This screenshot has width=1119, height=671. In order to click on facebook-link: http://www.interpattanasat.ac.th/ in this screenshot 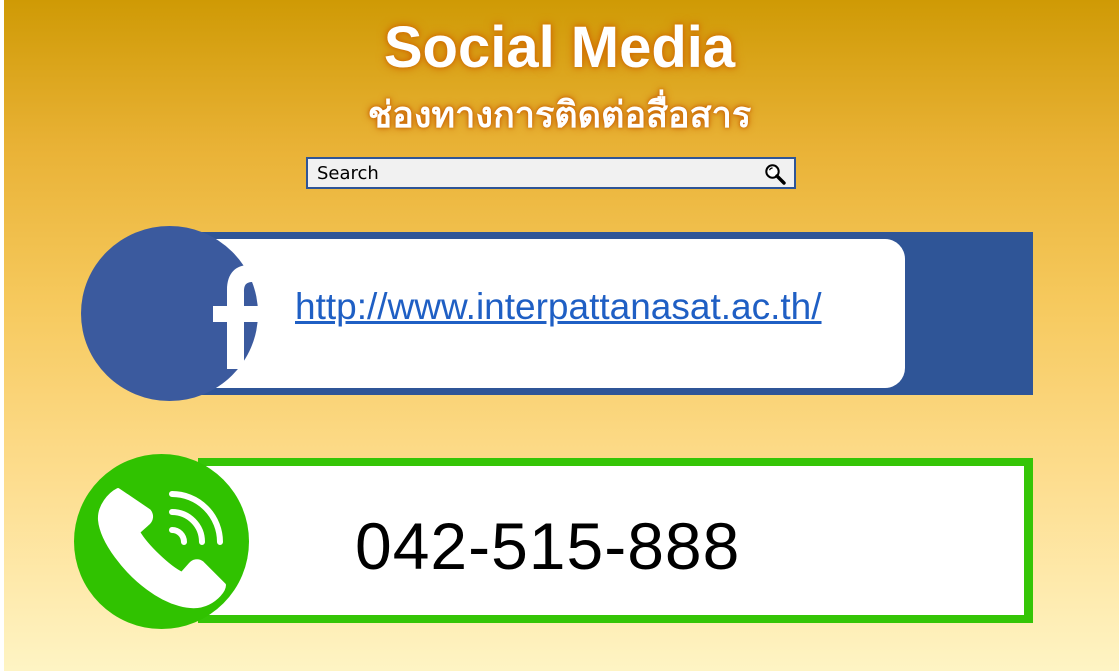, I will do `click(558, 307)`.